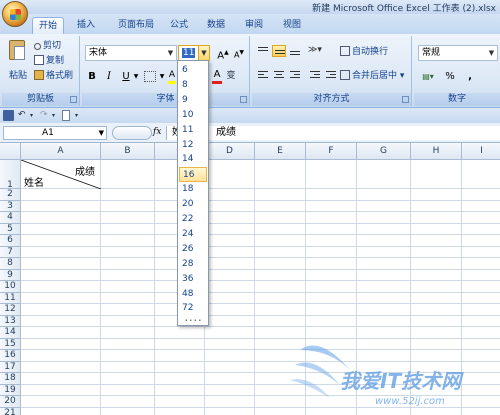  I want to click on row-header-14: 14, so click(10, 333).